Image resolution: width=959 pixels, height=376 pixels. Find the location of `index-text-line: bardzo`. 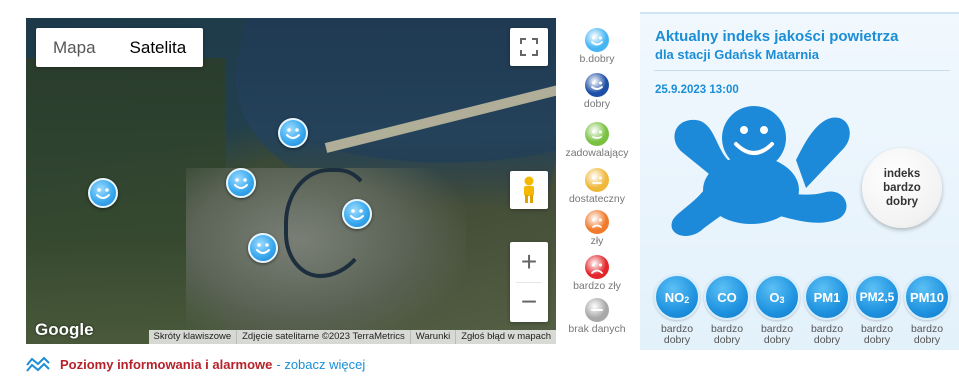

index-text-line: bardzo is located at coordinates (902, 188).